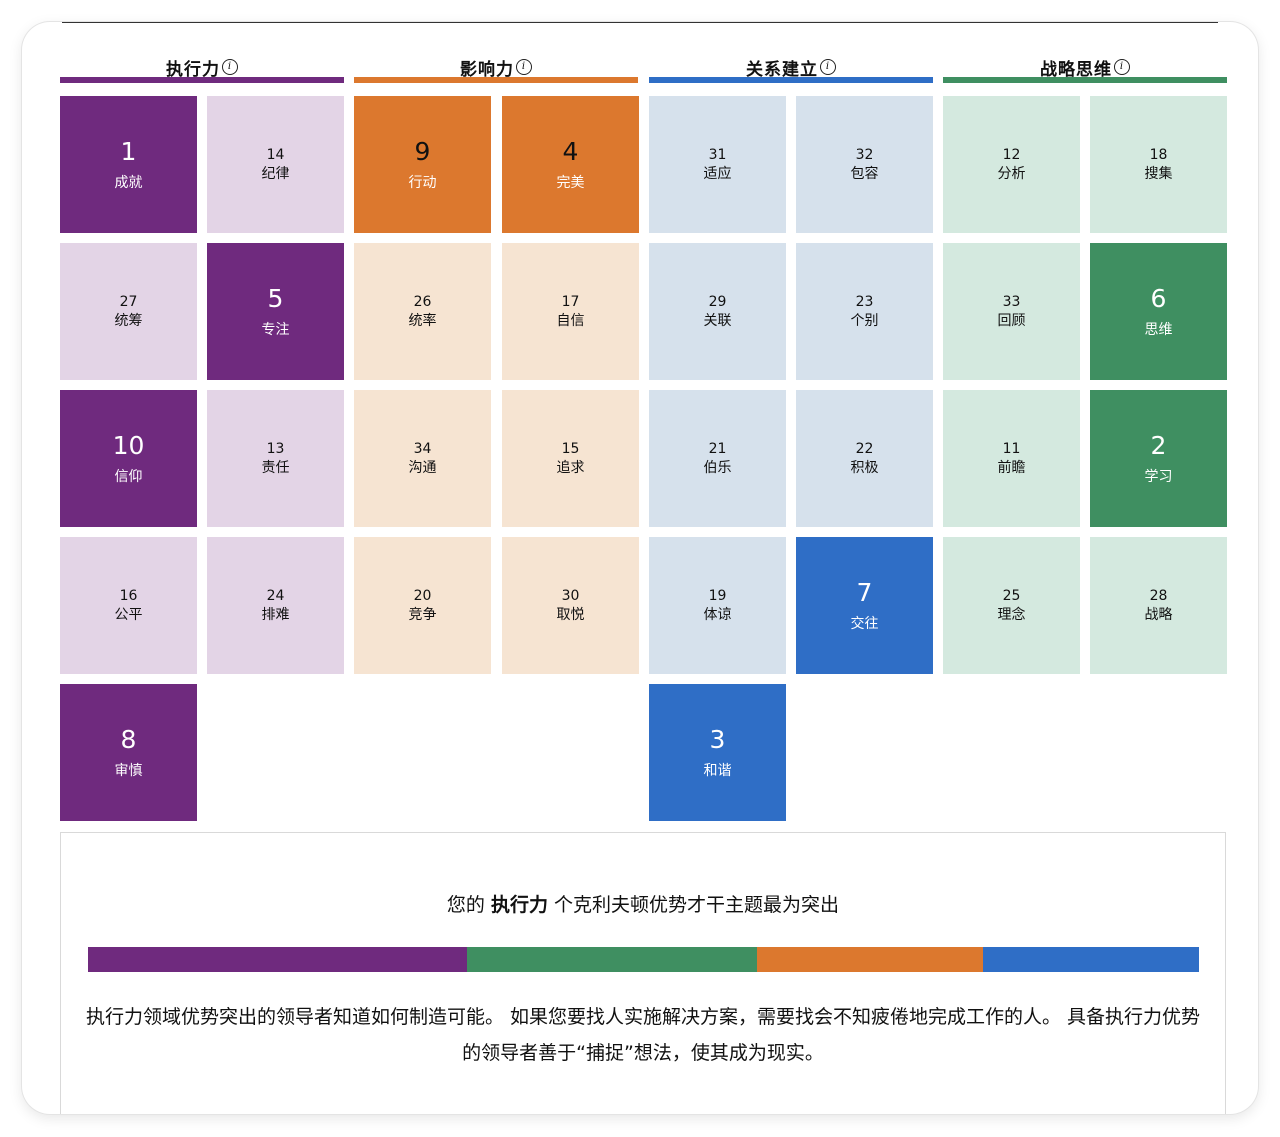 Image resolution: width=1280 pixels, height=1137 pixels. What do you see at coordinates (717, 458) in the screenshot?
I see `theme-tile: 21 伯乐` at bounding box center [717, 458].